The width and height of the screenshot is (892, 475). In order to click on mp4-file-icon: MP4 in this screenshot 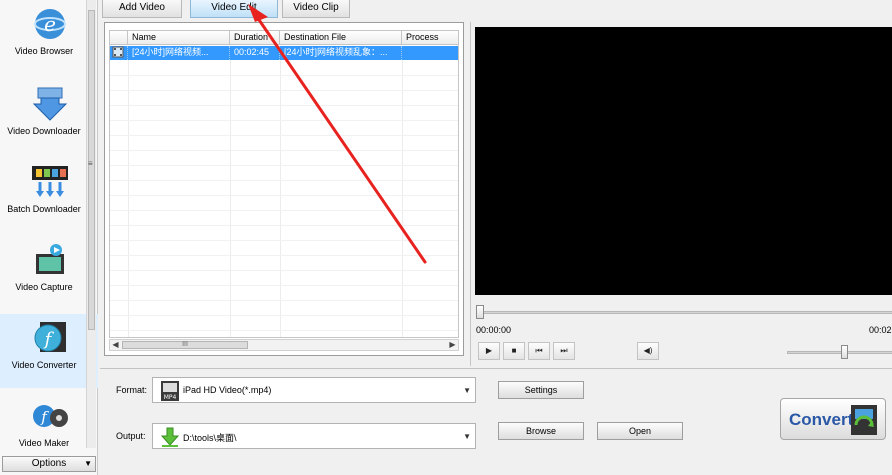, I will do `click(170, 391)`.